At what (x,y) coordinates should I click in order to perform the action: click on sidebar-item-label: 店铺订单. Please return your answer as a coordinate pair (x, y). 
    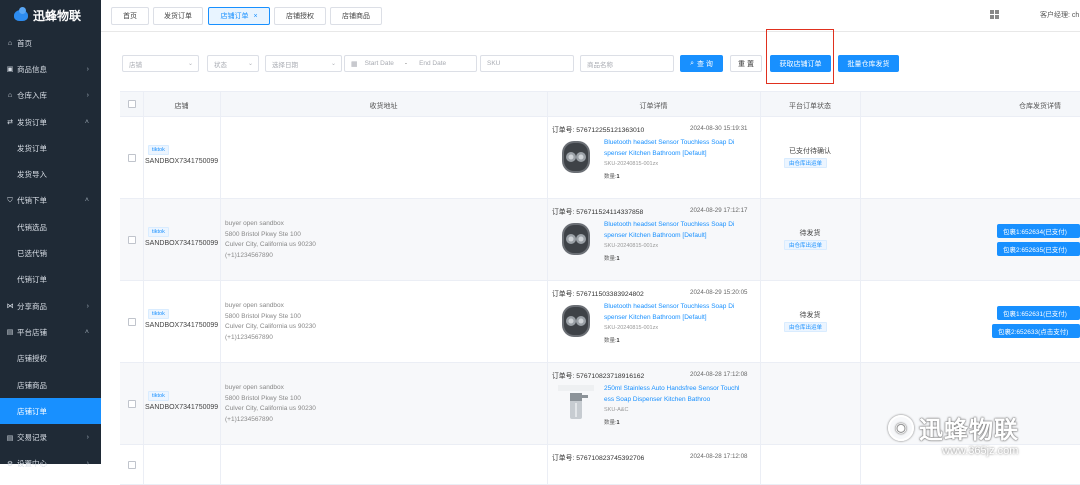
    Looking at the image, I should click on (32, 411).